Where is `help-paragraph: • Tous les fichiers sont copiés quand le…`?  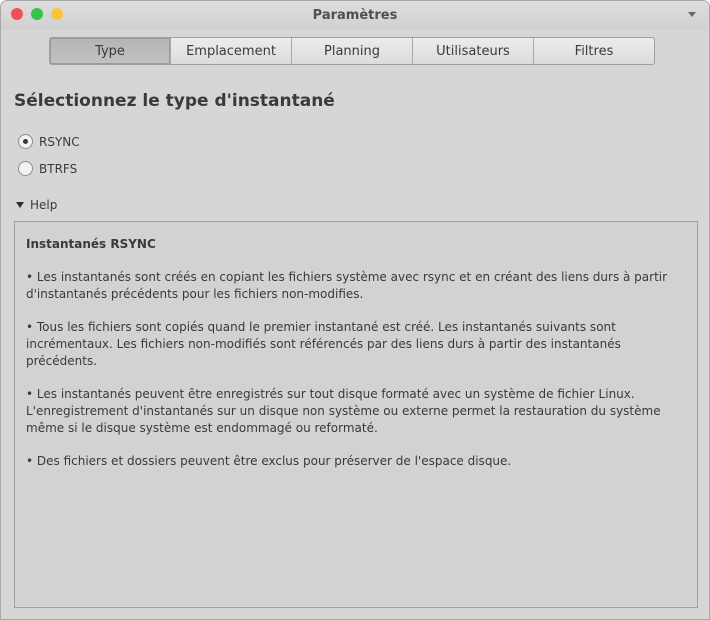 help-paragraph: • Tous les fichiers sont copiés quand le… is located at coordinates (323, 344).